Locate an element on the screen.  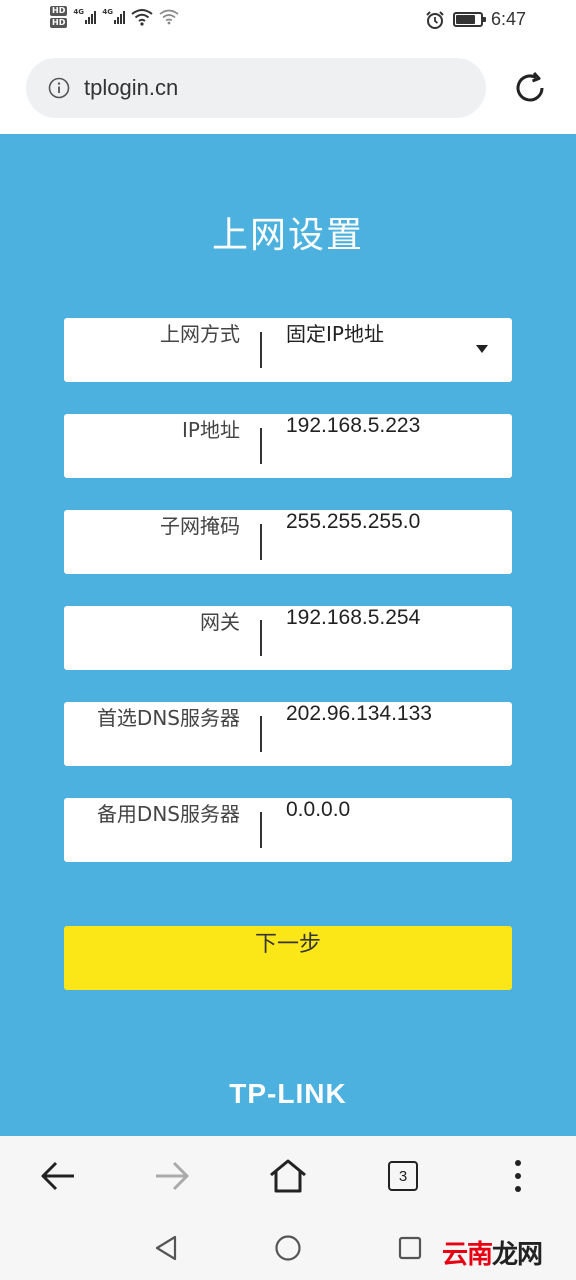
field-value: 192.168.5.223 is located at coordinates (353, 446).